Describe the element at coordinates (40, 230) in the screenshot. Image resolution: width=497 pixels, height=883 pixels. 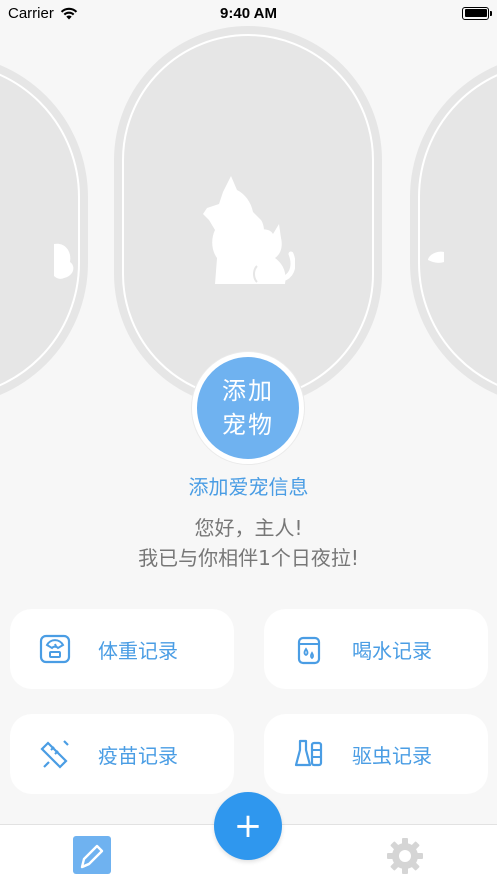
I see `pet-card-previous` at that location.